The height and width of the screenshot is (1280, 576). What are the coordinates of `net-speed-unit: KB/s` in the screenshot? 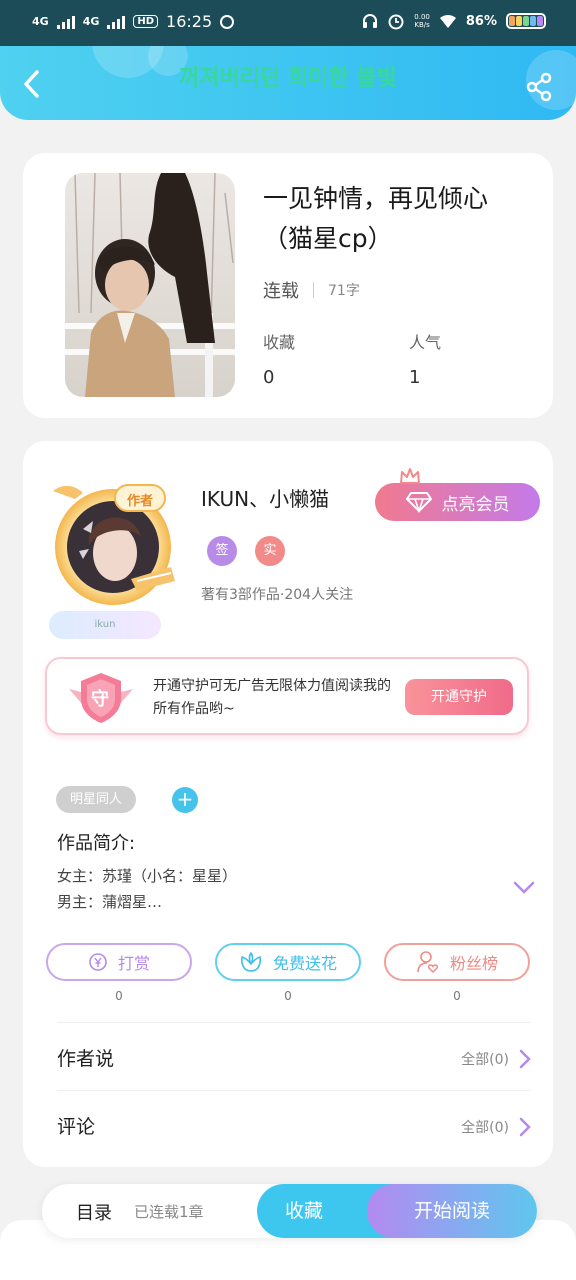 It's located at (422, 25).